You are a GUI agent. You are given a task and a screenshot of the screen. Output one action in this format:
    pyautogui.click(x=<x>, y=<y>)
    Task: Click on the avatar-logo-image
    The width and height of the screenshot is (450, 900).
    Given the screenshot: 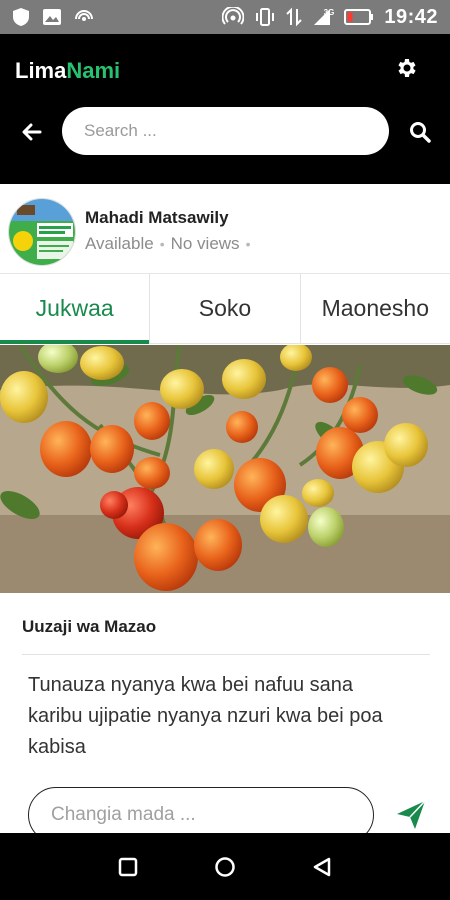 What is the action you would take?
    pyautogui.click(x=42, y=232)
    